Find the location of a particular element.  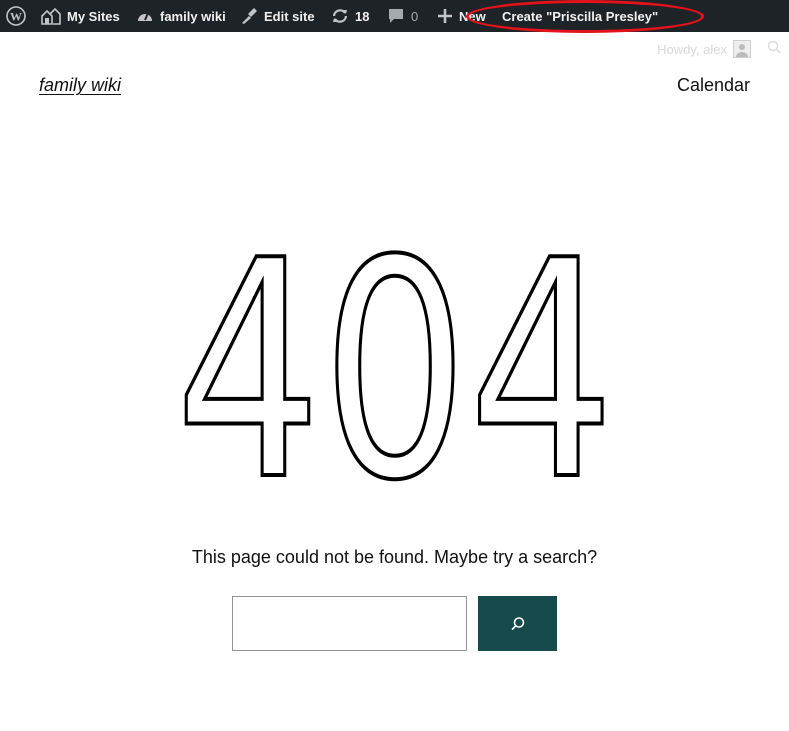

avatar is located at coordinates (742, 49).